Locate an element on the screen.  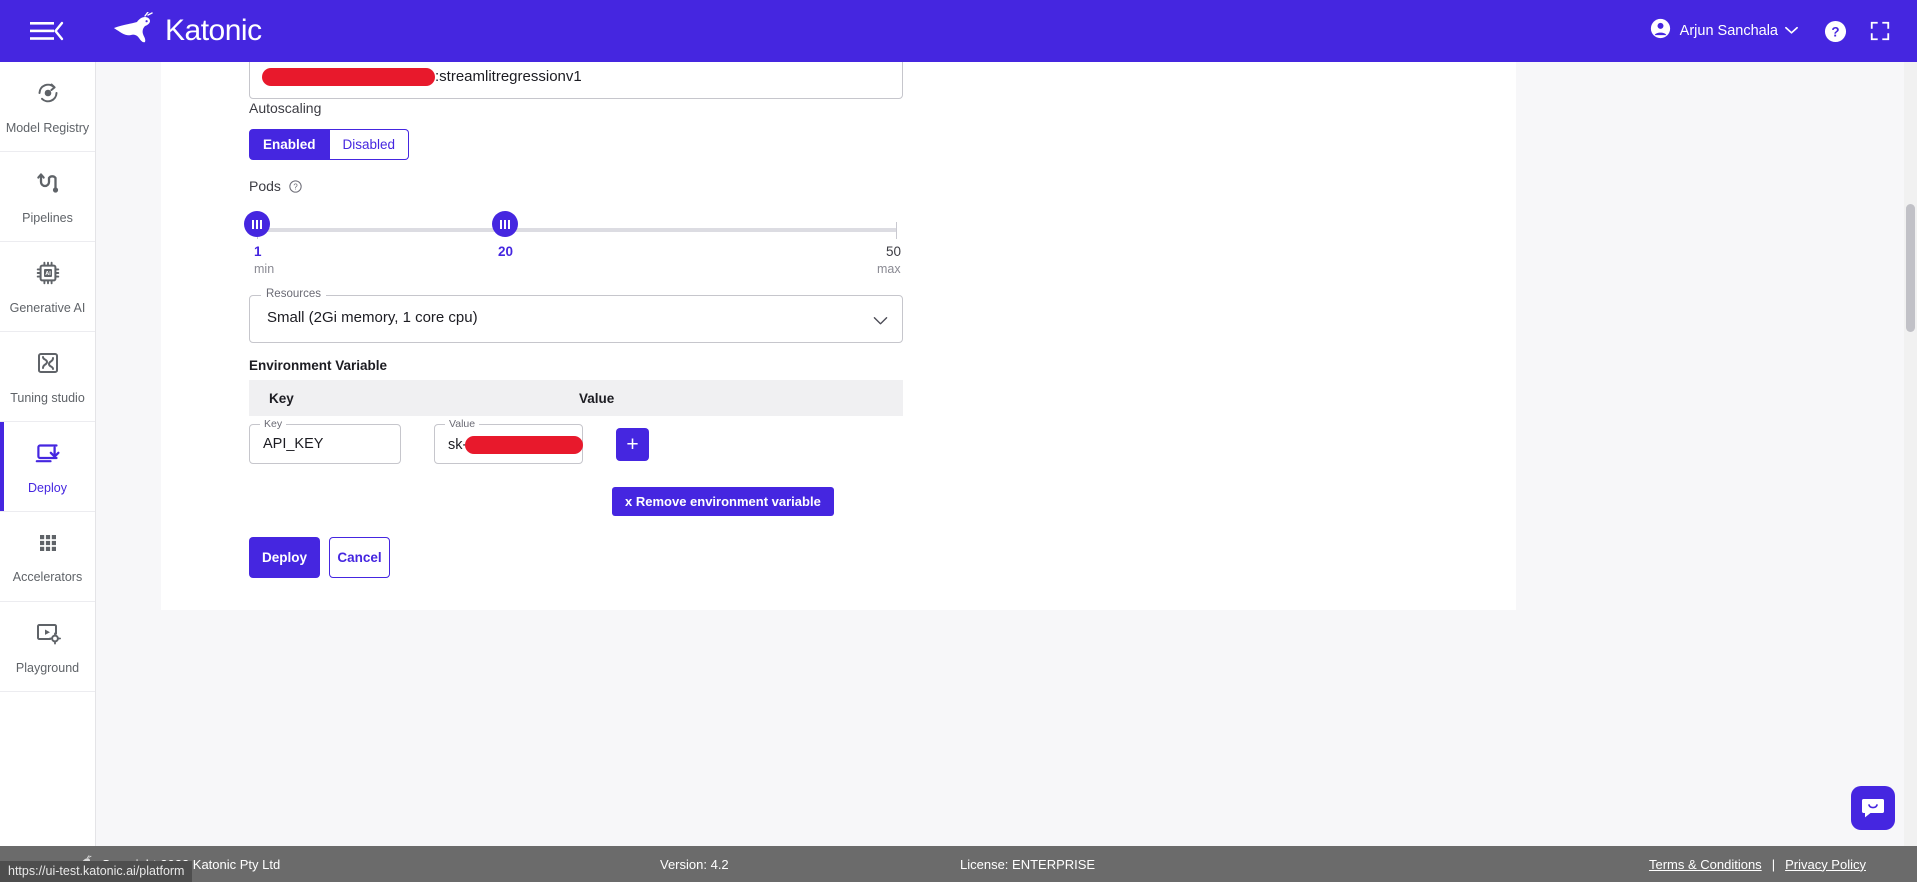
slider-track is located at coordinates (577, 230).